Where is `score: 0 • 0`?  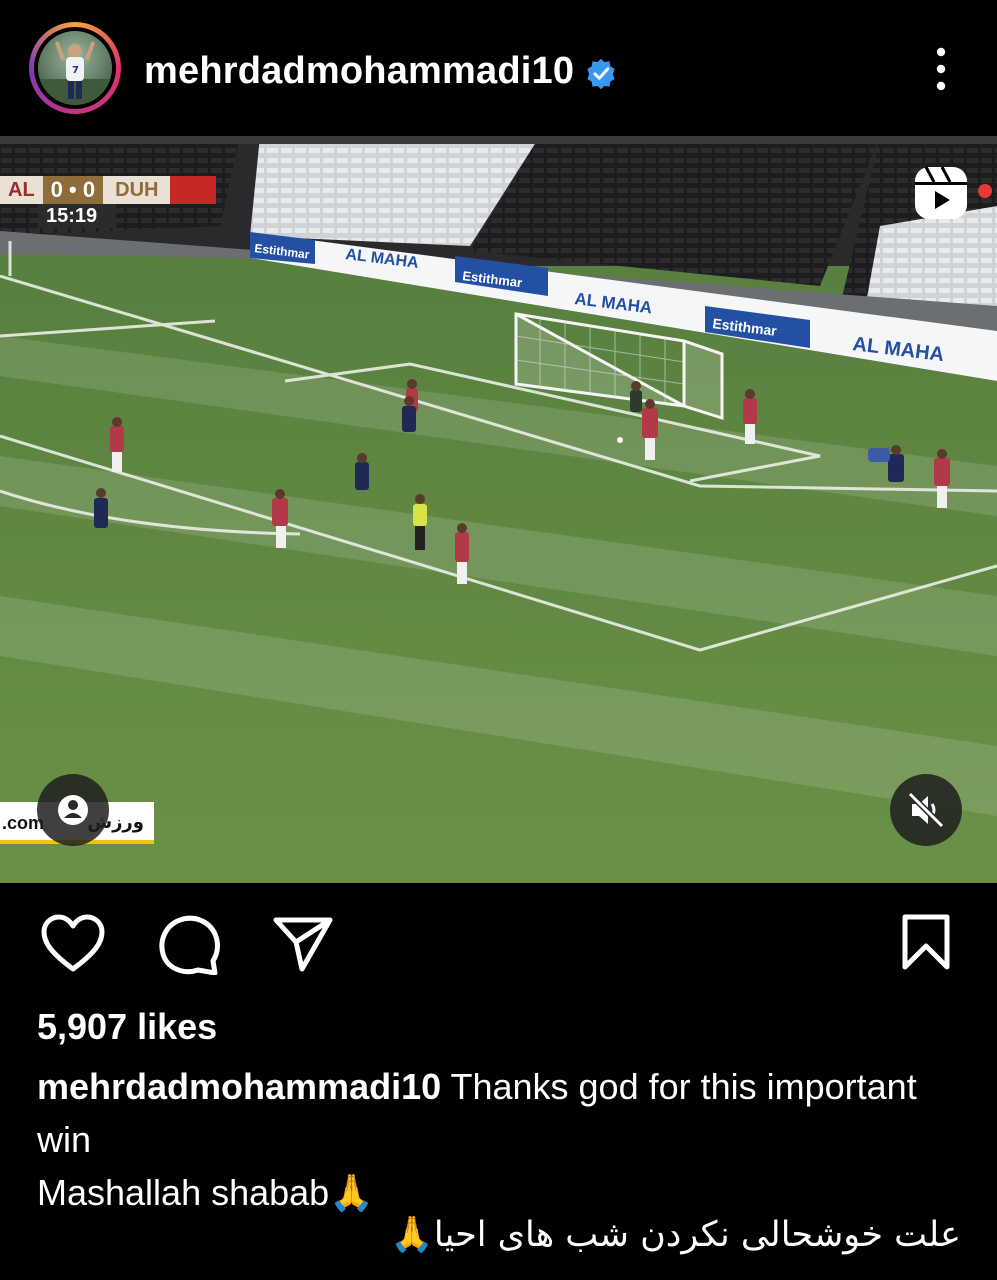
score: 0 • 0 is located at coordinates (73, 190).